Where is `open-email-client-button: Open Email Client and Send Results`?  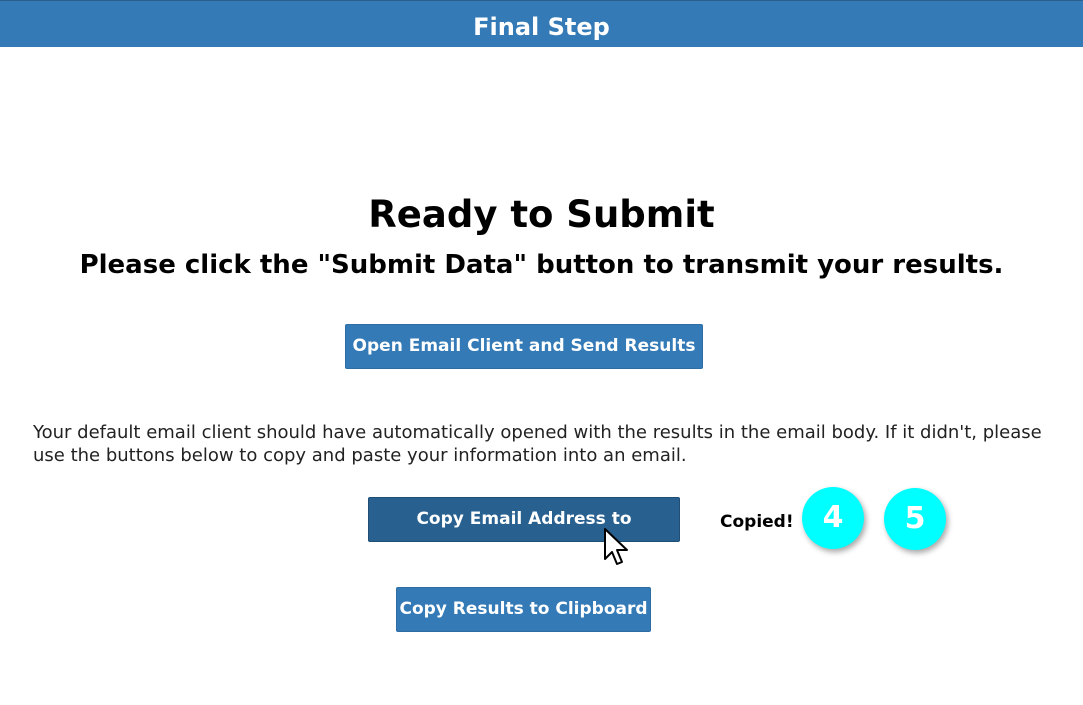
open-email-client-button: Open Email Client and Send Results is located at coordinates (524, 346).